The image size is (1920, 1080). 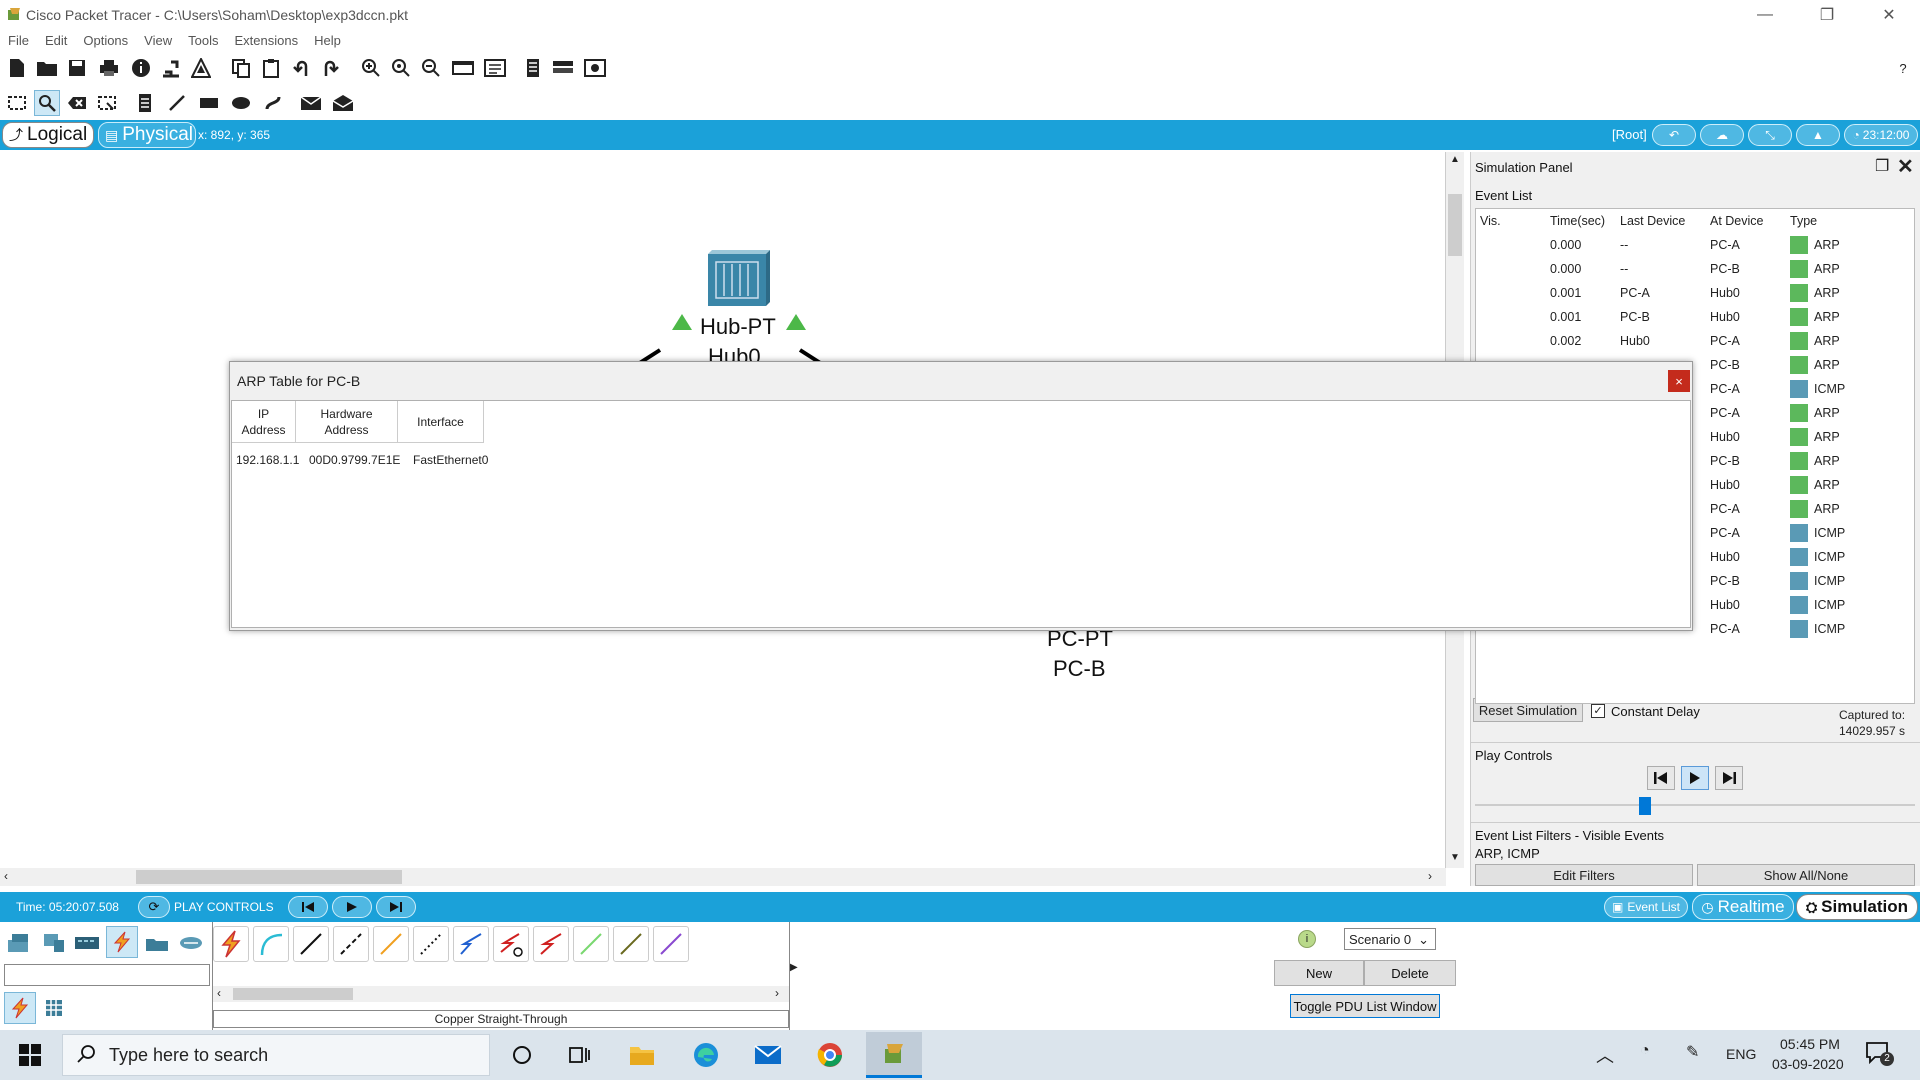 I want to click on viewport-icon: ⤡, so click(x=1770, y=135).